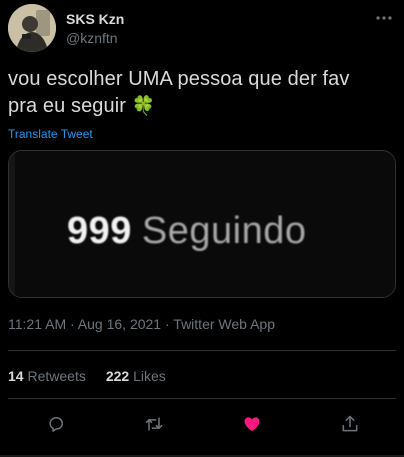 The width and height of the screenshot is (404, 457). Describe the element at coordinates (67, 106) in the screenshot. I see `tweet-text-line-2: pra eu seguir` at that location.